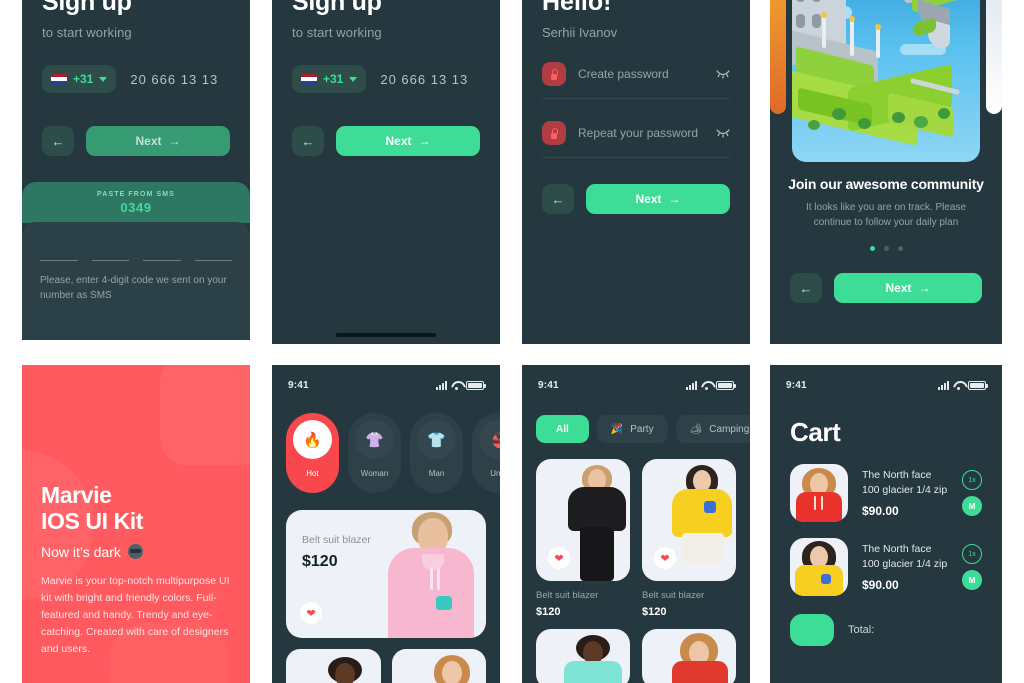  Describe the element at coordinates (136, 202) in the screenshot. I see `paste-from-sms-card: PASTE FROM SMS 0349` at that location.